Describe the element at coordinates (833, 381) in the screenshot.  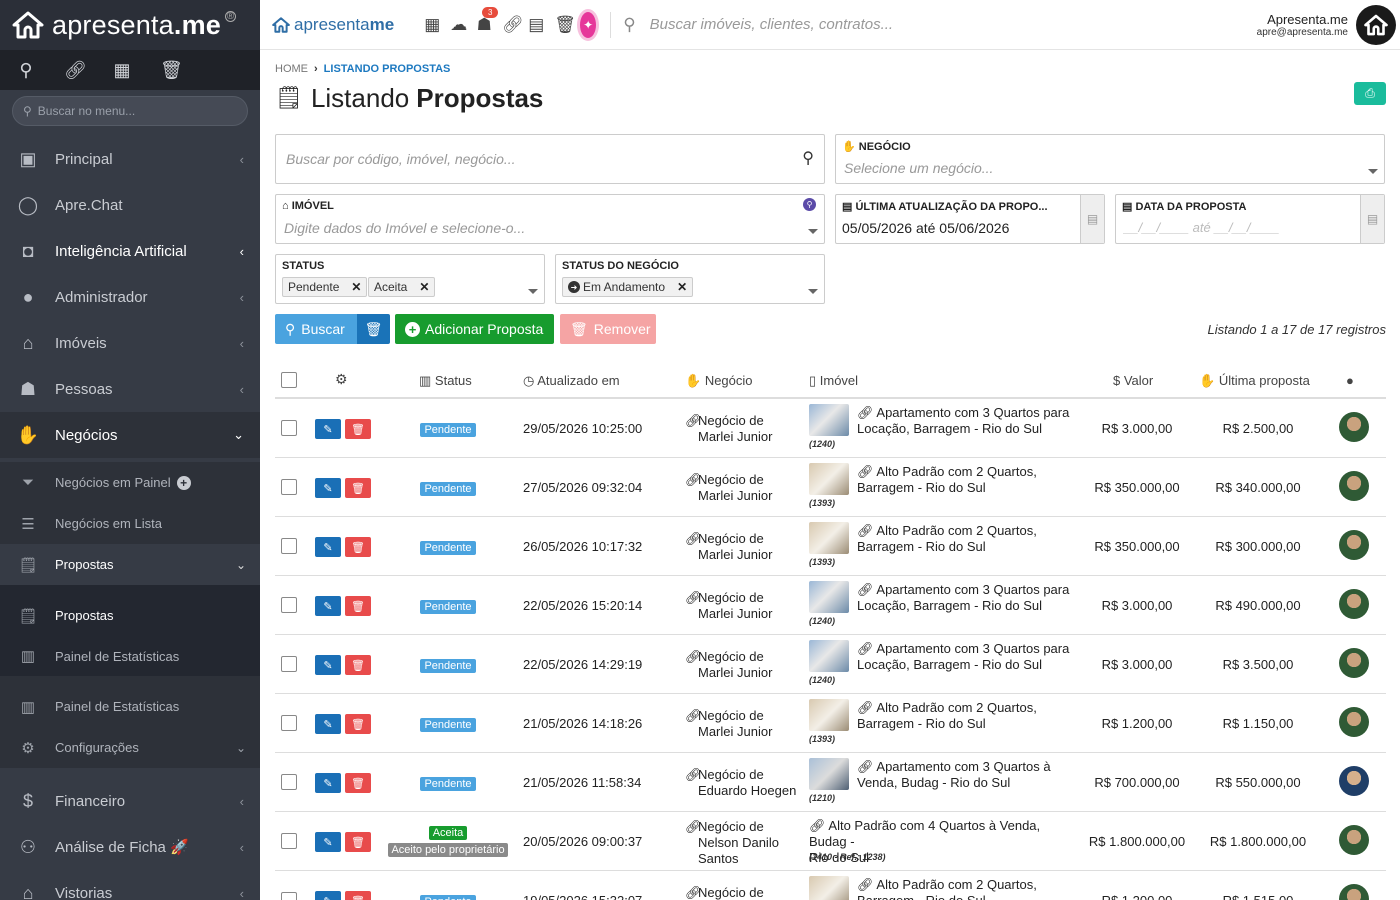
I see `imovel-header: ▯ Imóvel` at that location.